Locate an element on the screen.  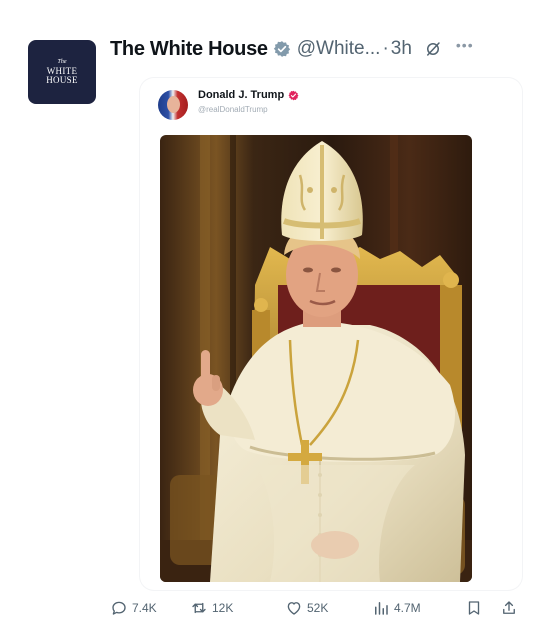
share-button is located at coordinates (511, 608).